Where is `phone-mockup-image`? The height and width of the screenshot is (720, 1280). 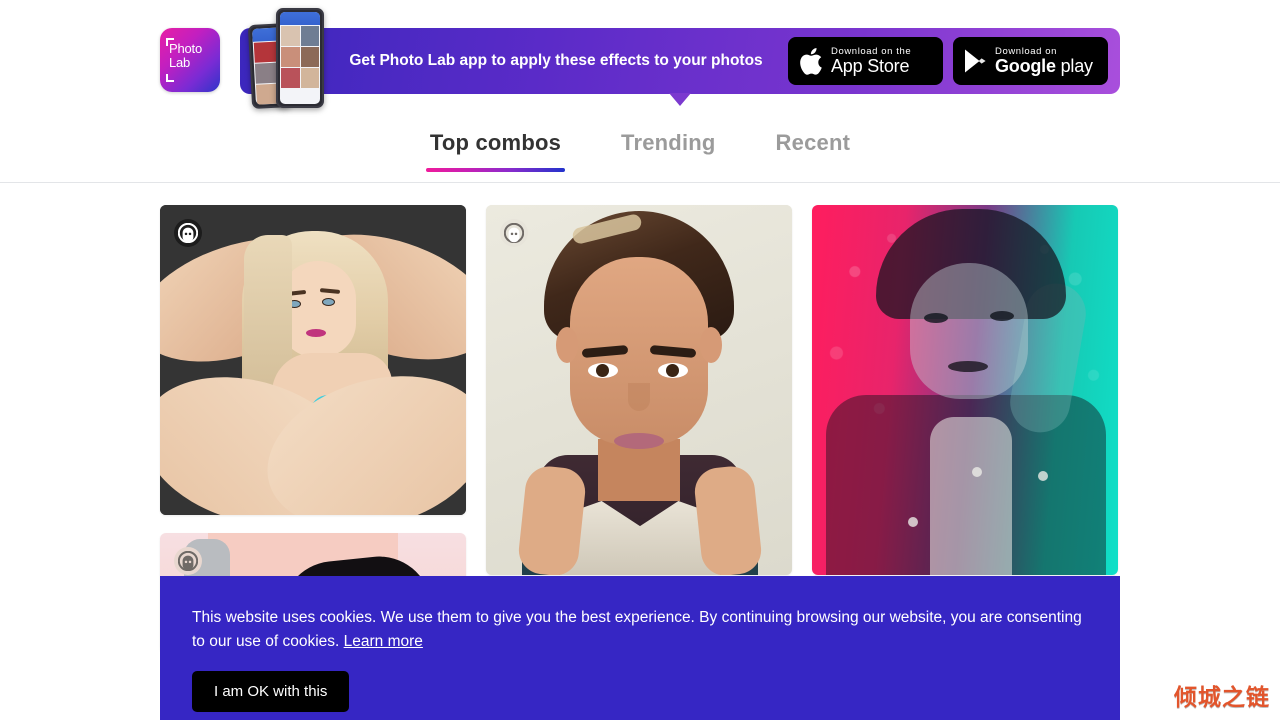
phone-mockup-image is located at coordinates (287, 58).